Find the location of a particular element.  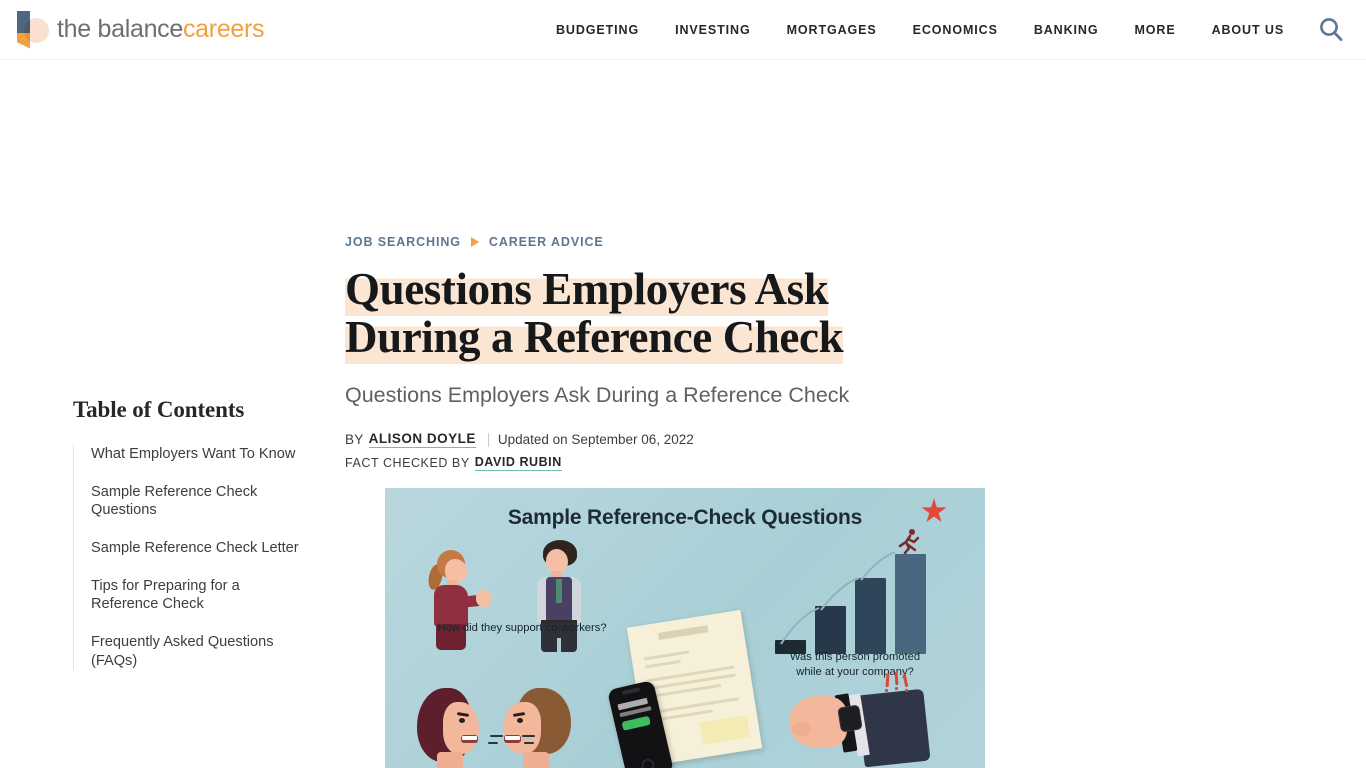

headline-line-2: During a Reference Check is located at coordinates (594, 337).